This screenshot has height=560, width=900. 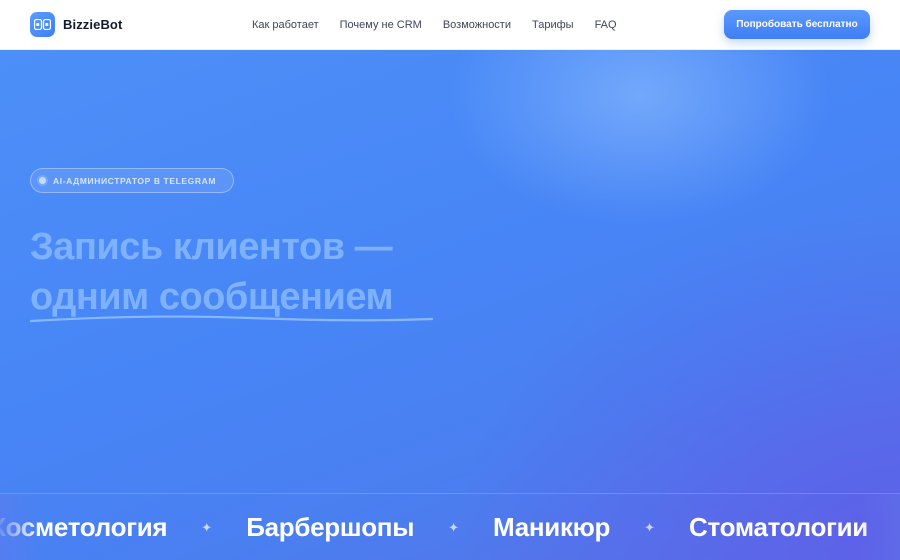 I want to click on nav-pricing: Тарифы, so click(x=553, y=25).